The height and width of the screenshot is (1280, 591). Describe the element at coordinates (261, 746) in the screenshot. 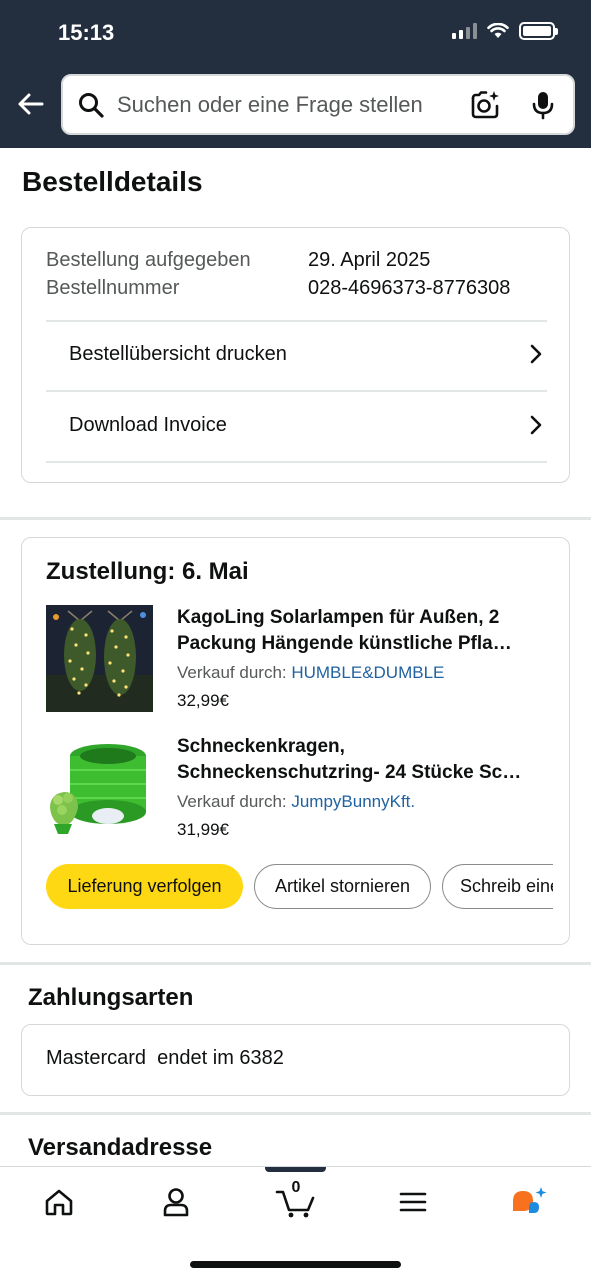

I see `product-title-line: Schneckenkragen,` at that location.